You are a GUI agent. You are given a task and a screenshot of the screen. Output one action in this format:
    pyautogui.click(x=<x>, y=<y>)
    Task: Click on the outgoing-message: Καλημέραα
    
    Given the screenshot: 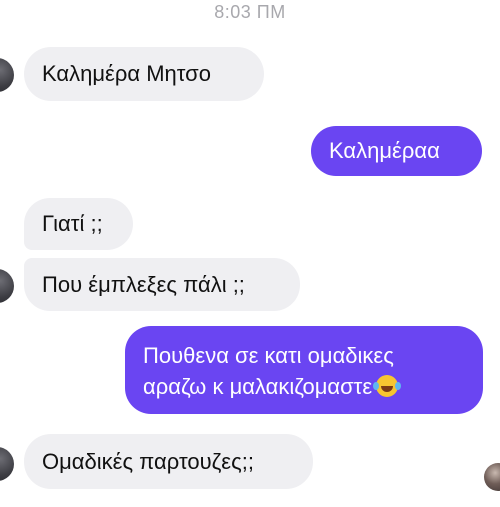 What is the action you would take?
    pyautogui.click(x=396, y=151)
    